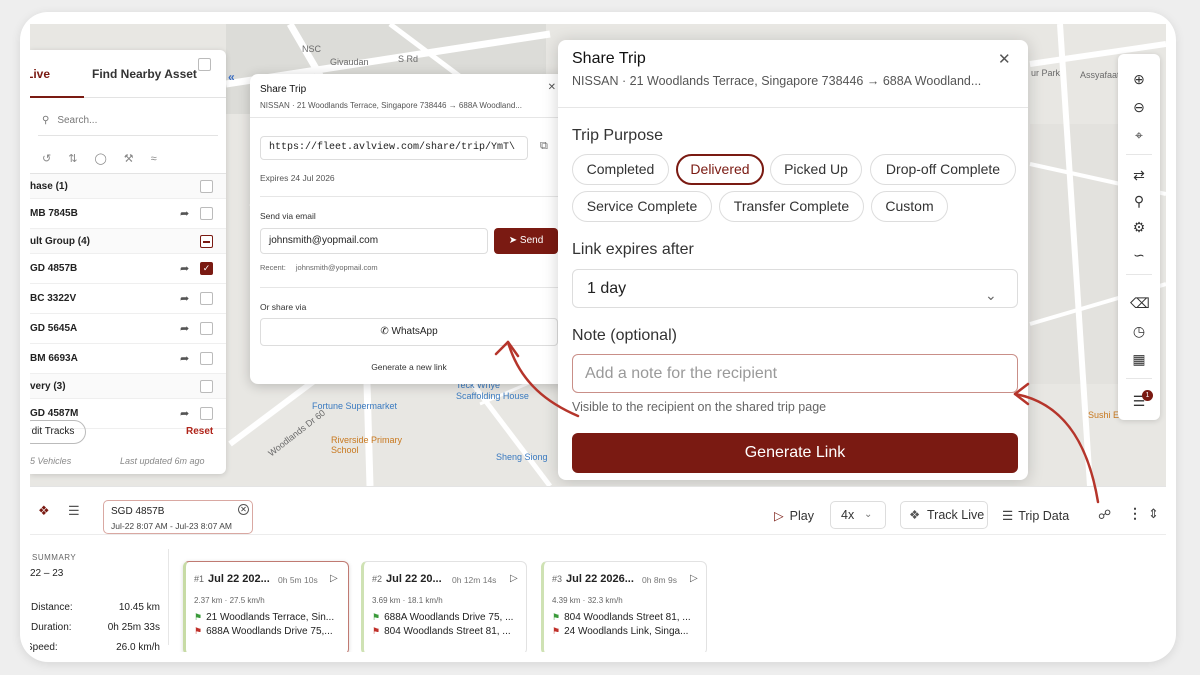 Image resolution: width=1200 pixels, height=675 pixels. Describe the element at coordinates (57, 74) in the screenshot. I see `tab-live: Live` at that location.